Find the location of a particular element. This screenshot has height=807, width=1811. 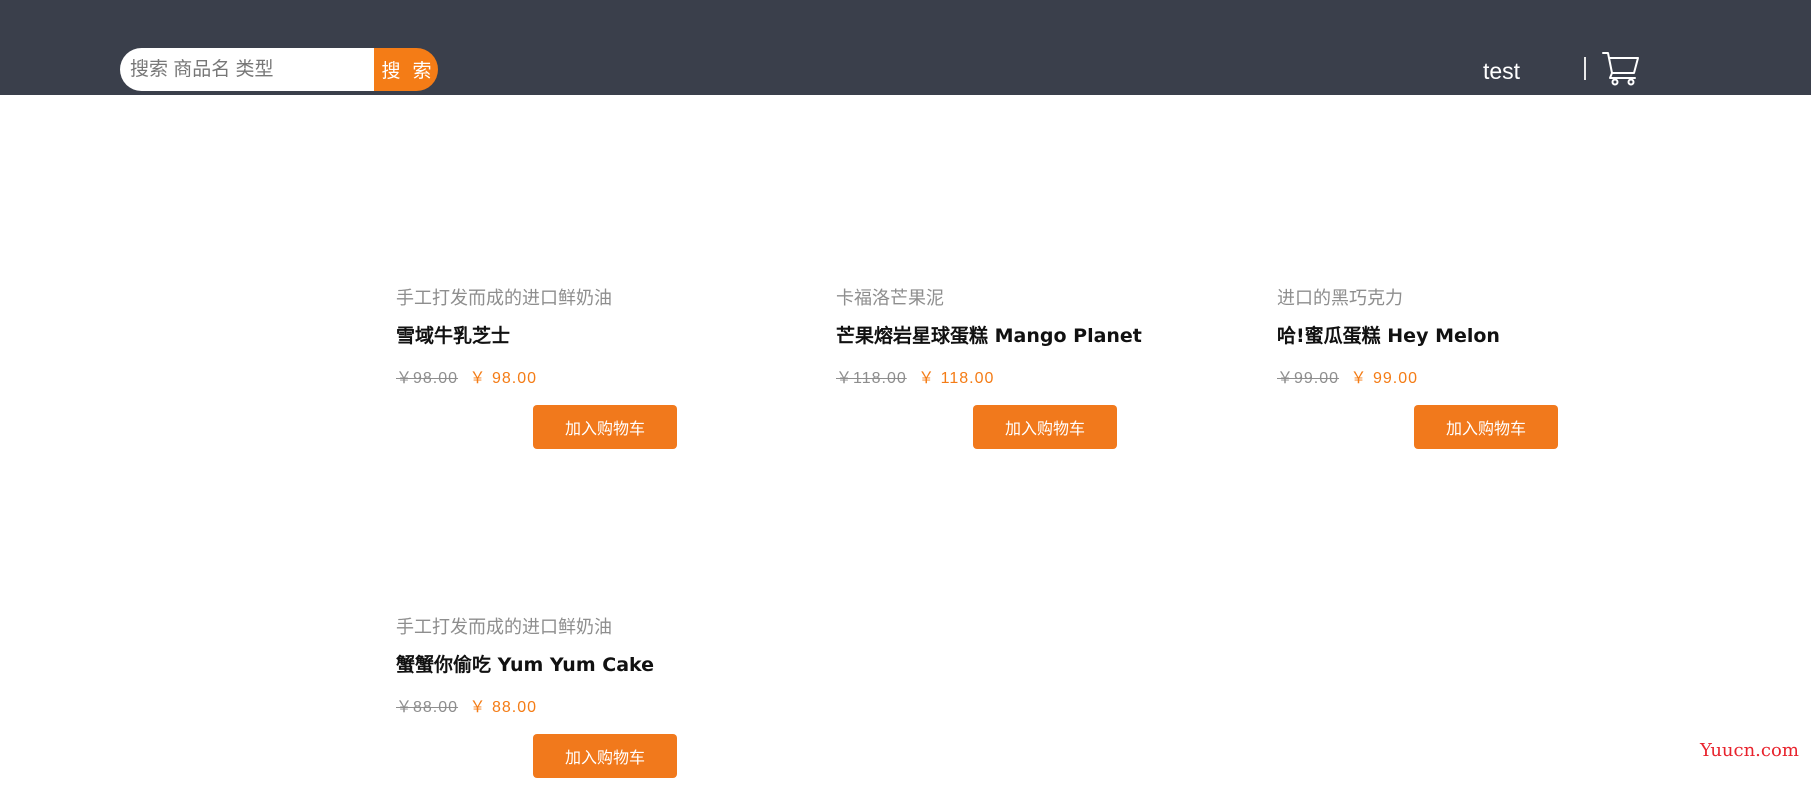

product-subtitle: 进口的黑巧克力 is located at coordinates (1340, 298).